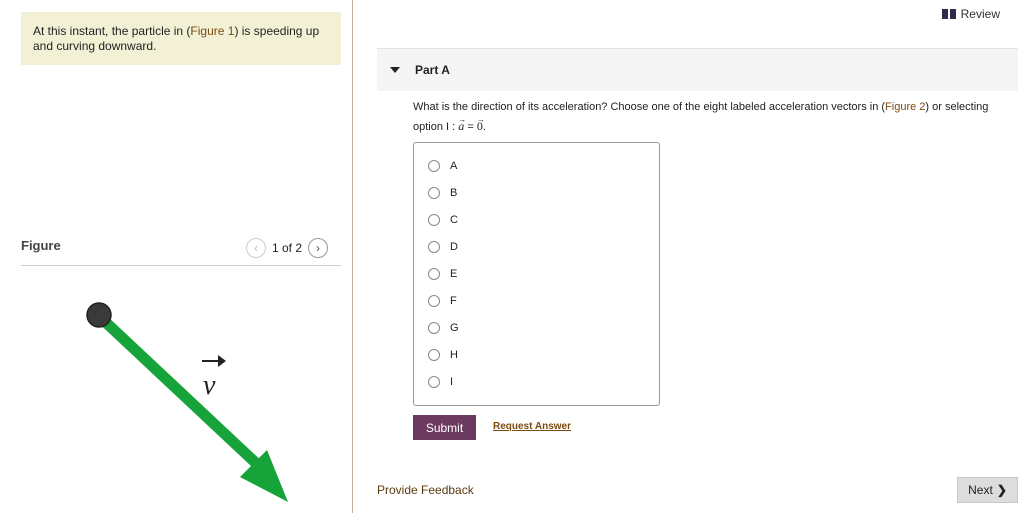  I want to click on option-c: C, so click(443, 220).